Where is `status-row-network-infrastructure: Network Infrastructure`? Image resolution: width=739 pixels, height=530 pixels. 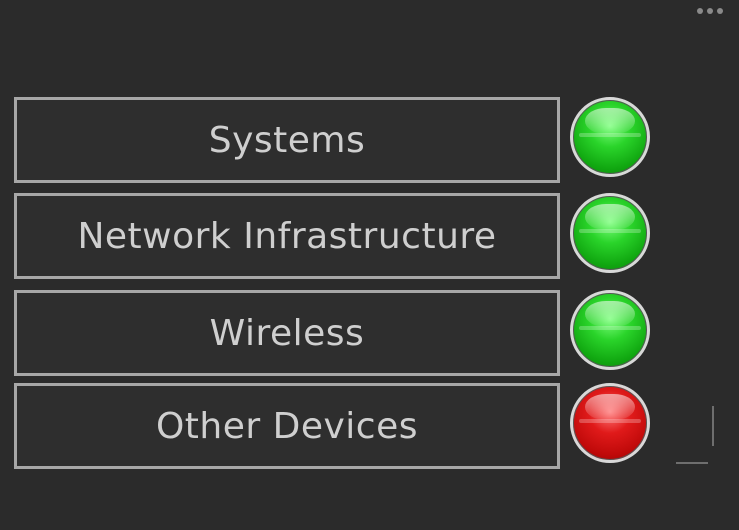
status-row-network-infrastructure: Network Infrastructure is located at coordinates (339, 237).